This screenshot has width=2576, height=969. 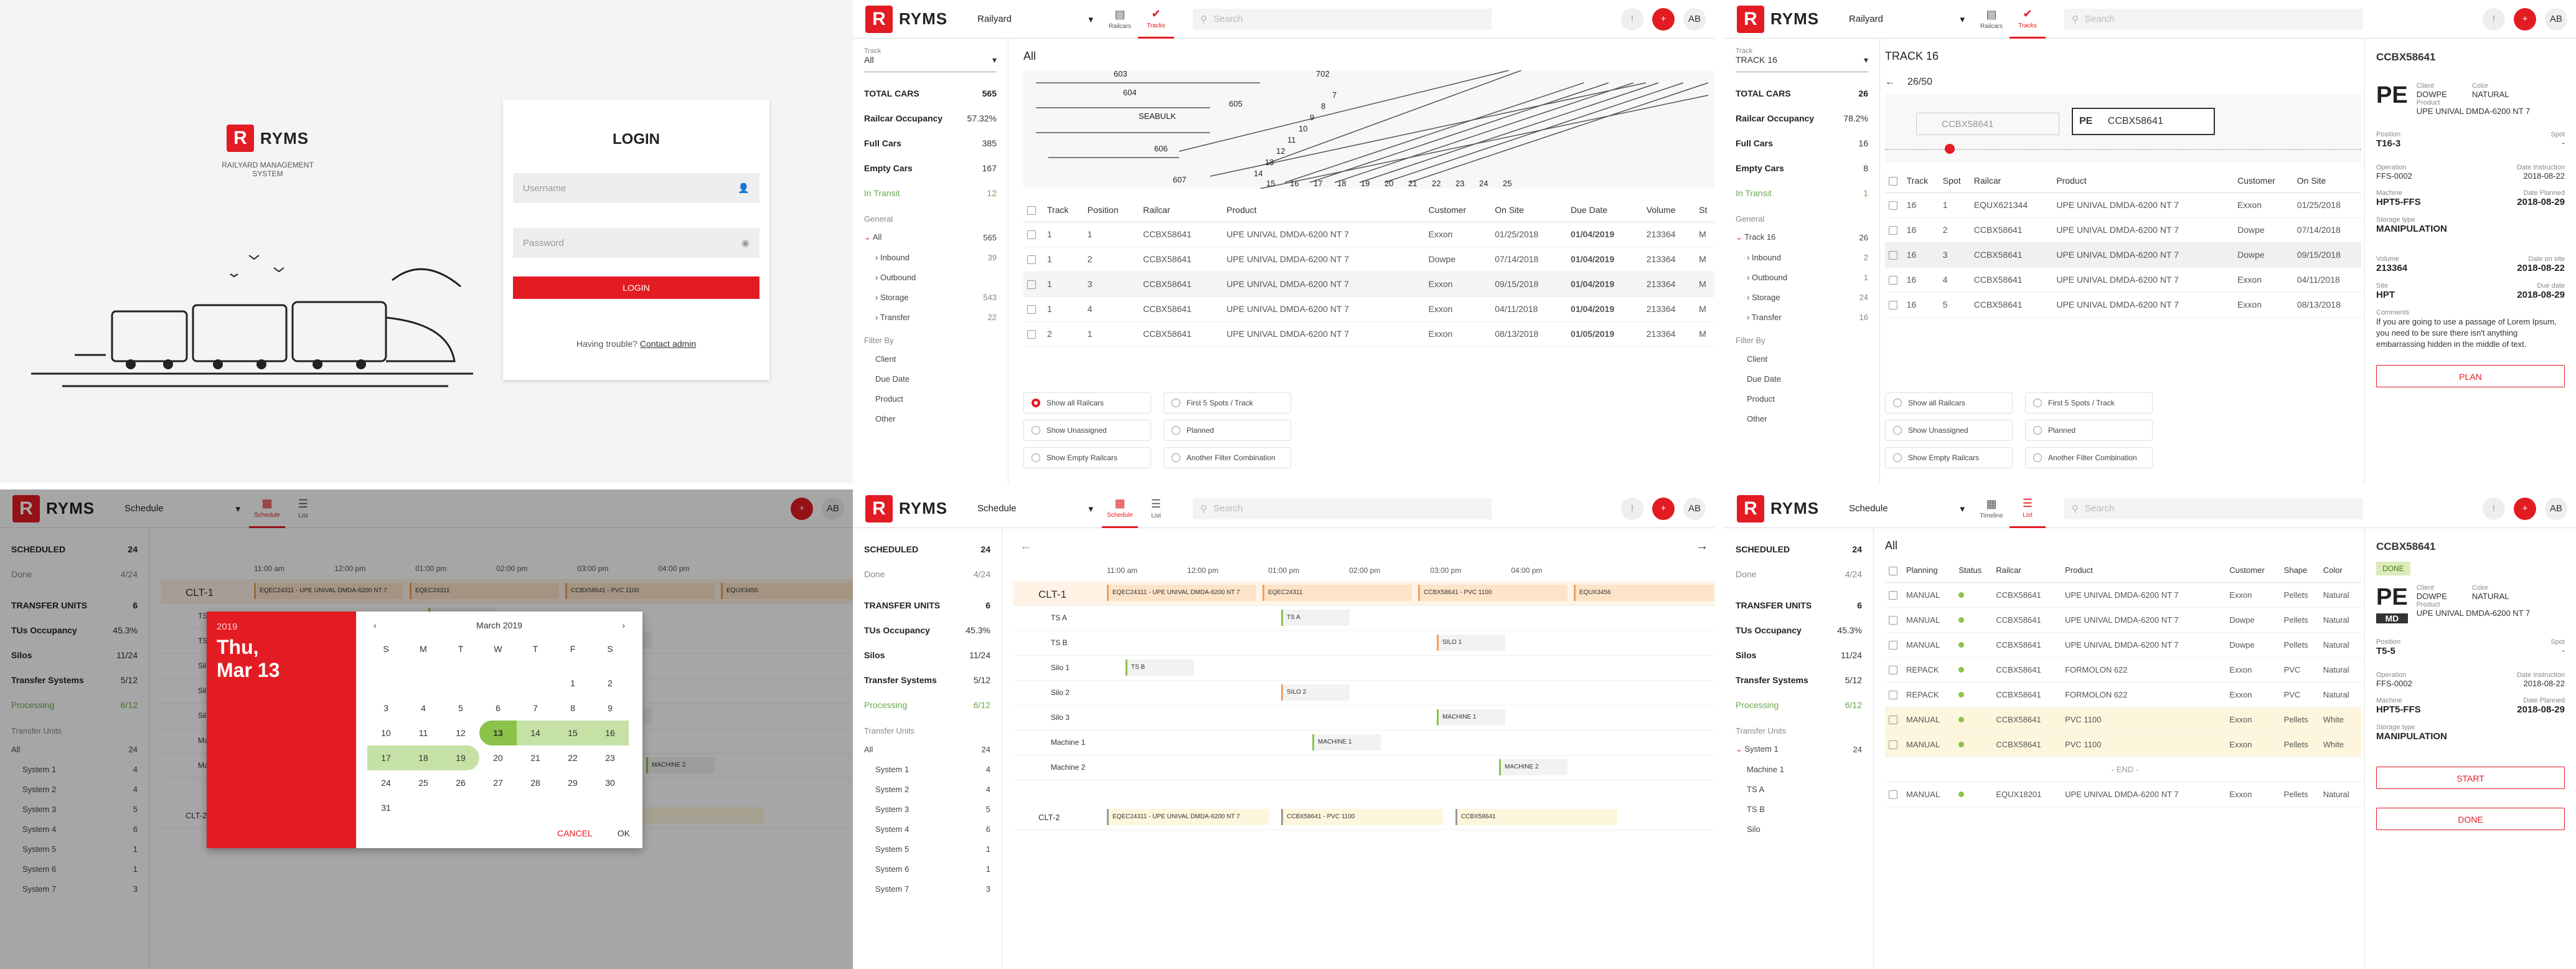 I want to click on calendar-day: 16, so click(x=610, y=733).